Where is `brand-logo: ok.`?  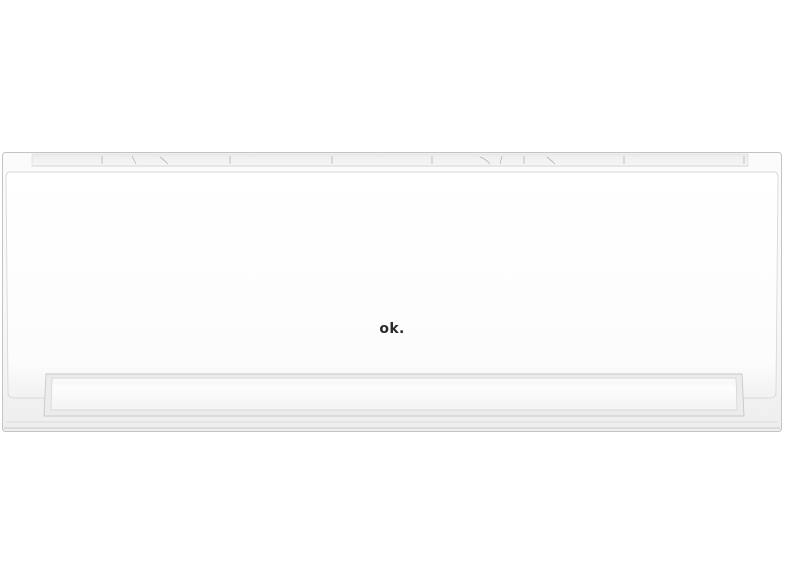
brand-logo: ok. is located at coordinates (392, 329).